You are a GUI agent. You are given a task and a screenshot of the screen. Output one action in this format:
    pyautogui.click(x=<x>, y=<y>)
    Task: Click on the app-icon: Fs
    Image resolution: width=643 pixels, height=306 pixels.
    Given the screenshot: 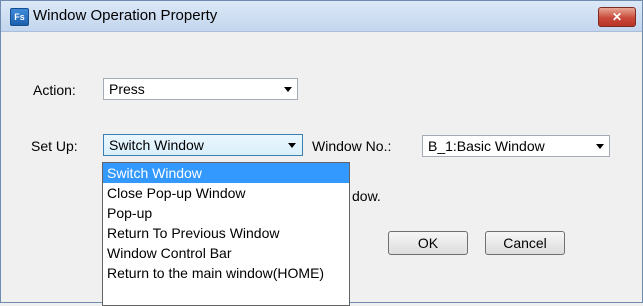 What is the action you would take?
    pyautogui.click(x=19, y=17)
    